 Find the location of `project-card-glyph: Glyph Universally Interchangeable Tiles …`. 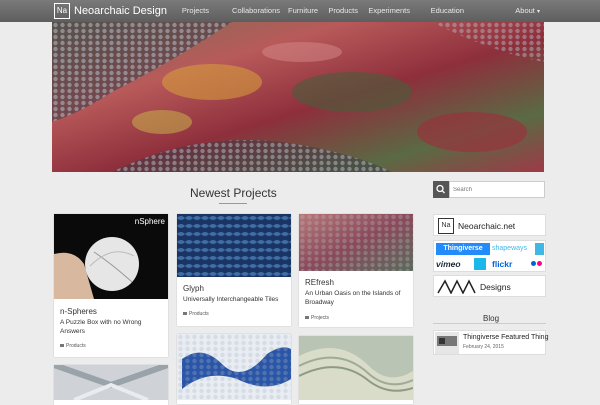

project-card-glyph: Glyph Universally Interchangeable Tiles … is located at coordinates (234, 270).